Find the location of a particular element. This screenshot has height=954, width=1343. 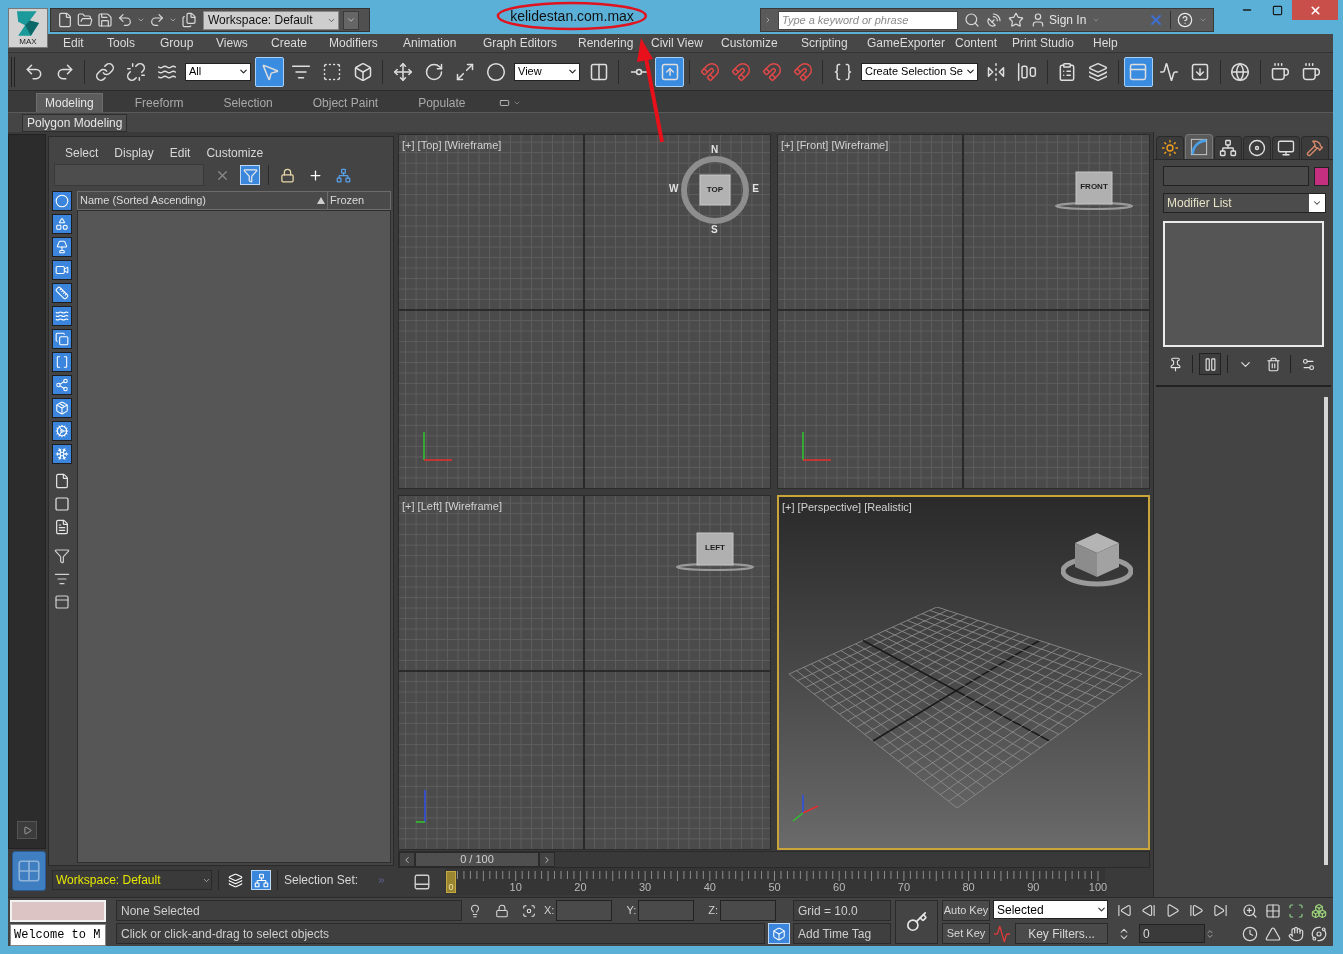

skip-back-icon is located at coordinates (1124, 910).